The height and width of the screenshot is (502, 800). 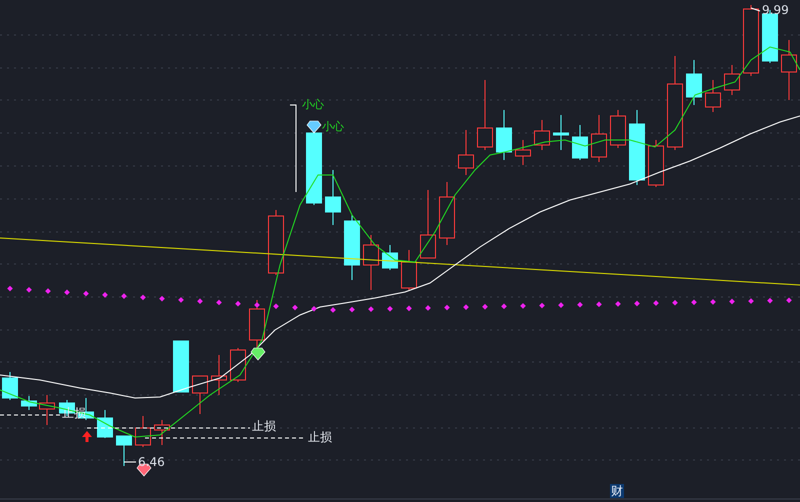 I want to click on diamond-icon, so click(x=258, y=354).